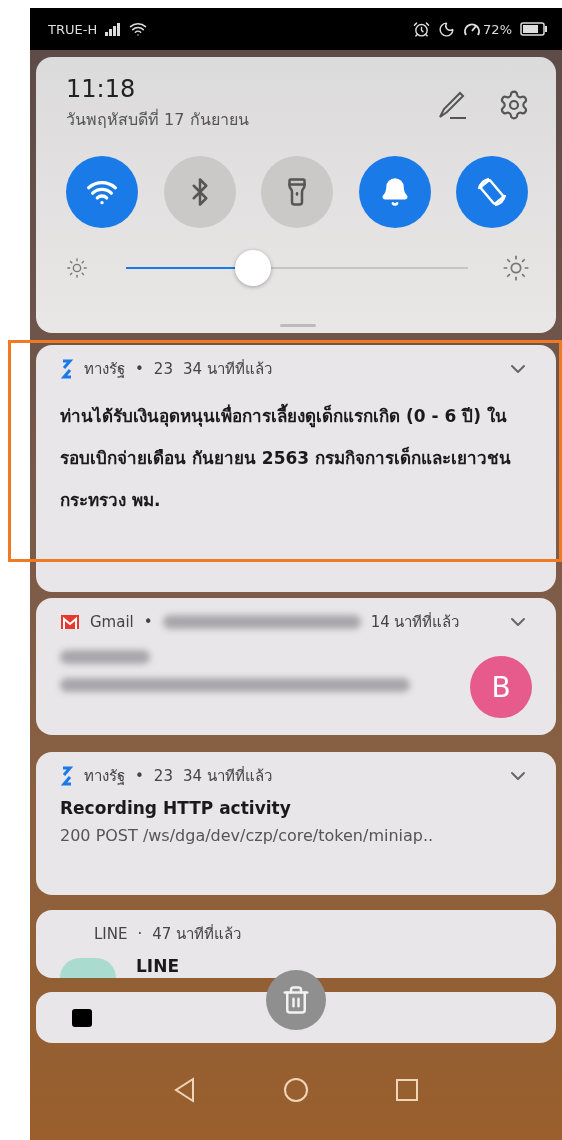 The height and width of the screenshot is (1140, 562). What do you see at coordinates (296, 666) in the screenshot?
I see `notification-card: Gmail • 14 นาทีที่แล้ว B` at bounding box center [296, 666].